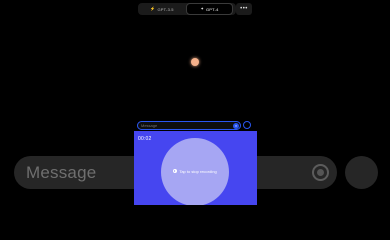 The image size is (390, 240). I want to click on model-option-gpt4: ✦ GPT-4, so click(209, 9).